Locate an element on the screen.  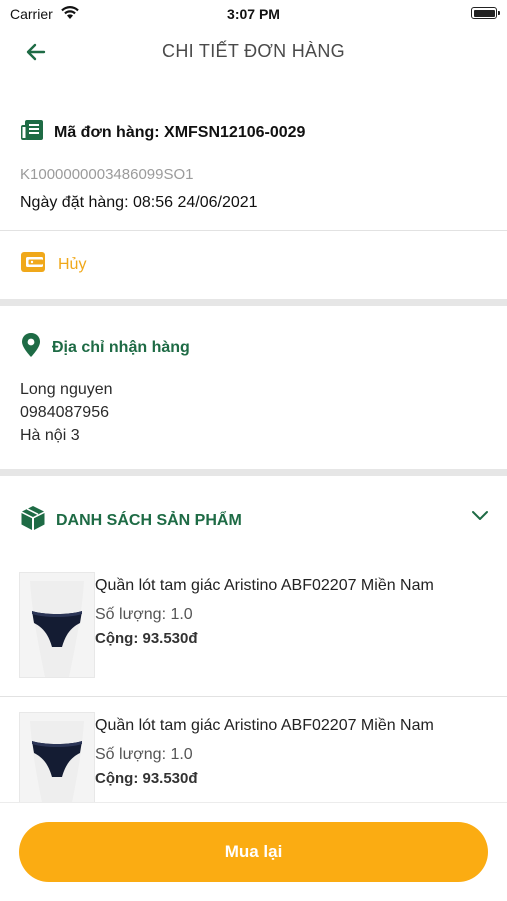
address-block: Long nguyen 0984087956 Hà nội 3 is located at coordinates (66, 412).